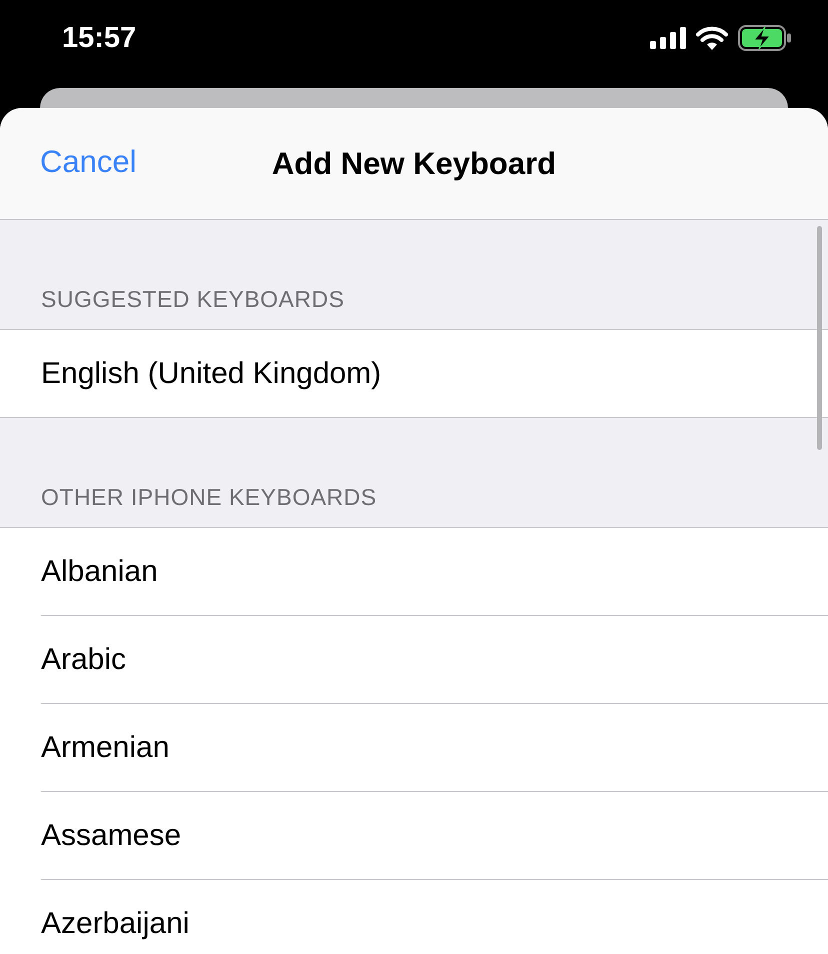 This screenshot has height=954, width=828. What do you see at coordinates (414, 917) in the screenshot?
I see `keyboard-row: Azerbaijani` at bounding box center [414, 917].